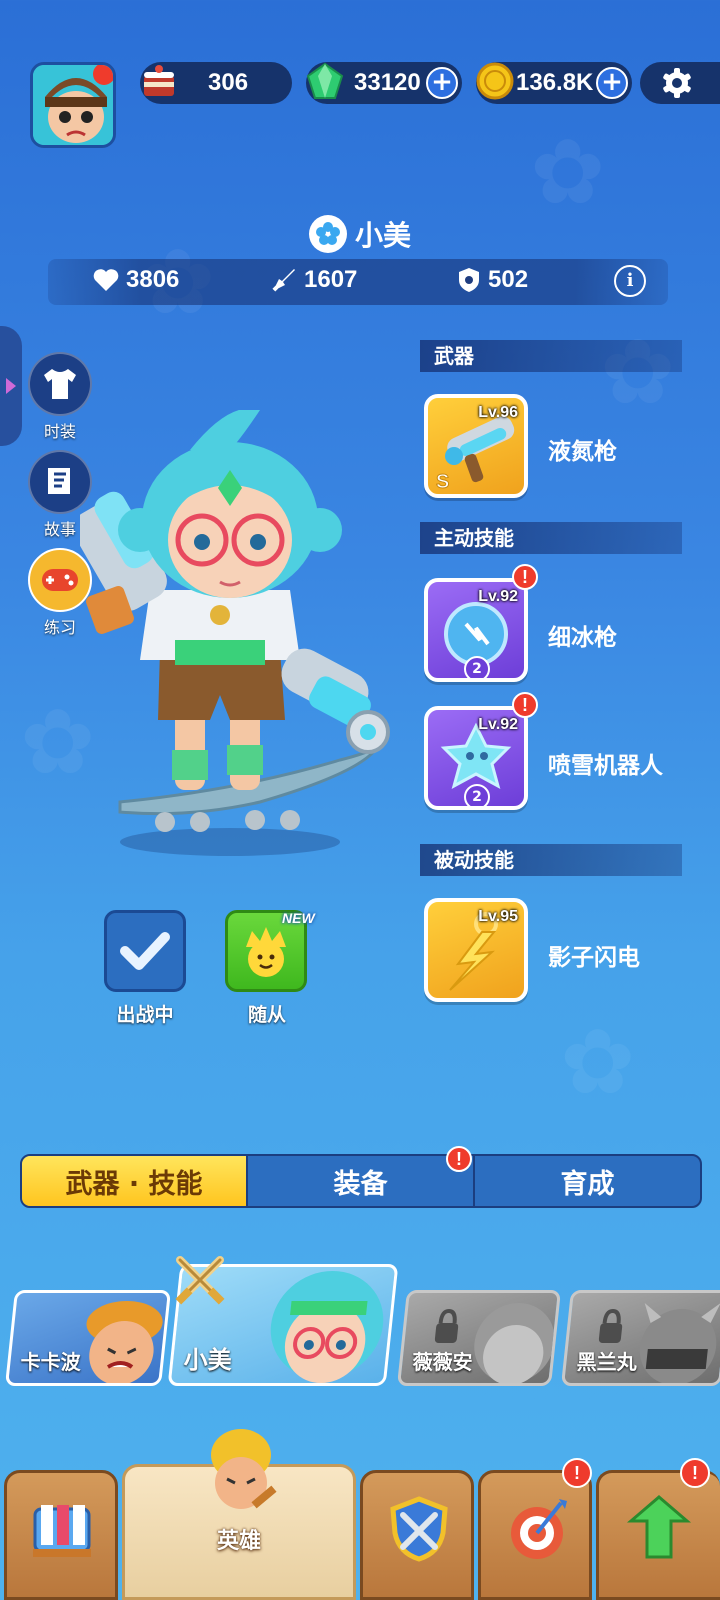 The height and width of the screenshot is (1600, 720). Describe the element at coordinates (677, 83) in the screenshot. I see `gear-icon` at that location.